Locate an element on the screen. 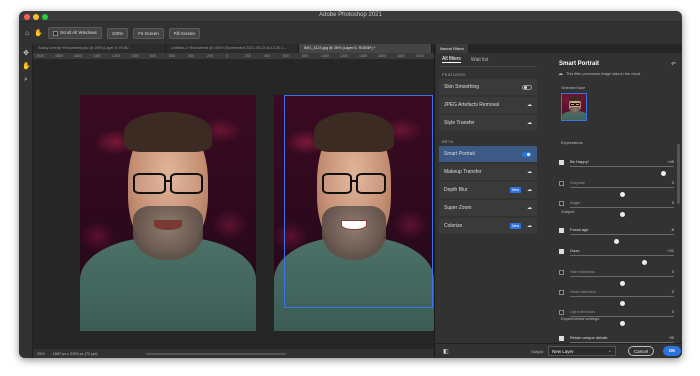 The image size is (700, 376). ruler-tick: 2000 is located at coordinates (420, 56).